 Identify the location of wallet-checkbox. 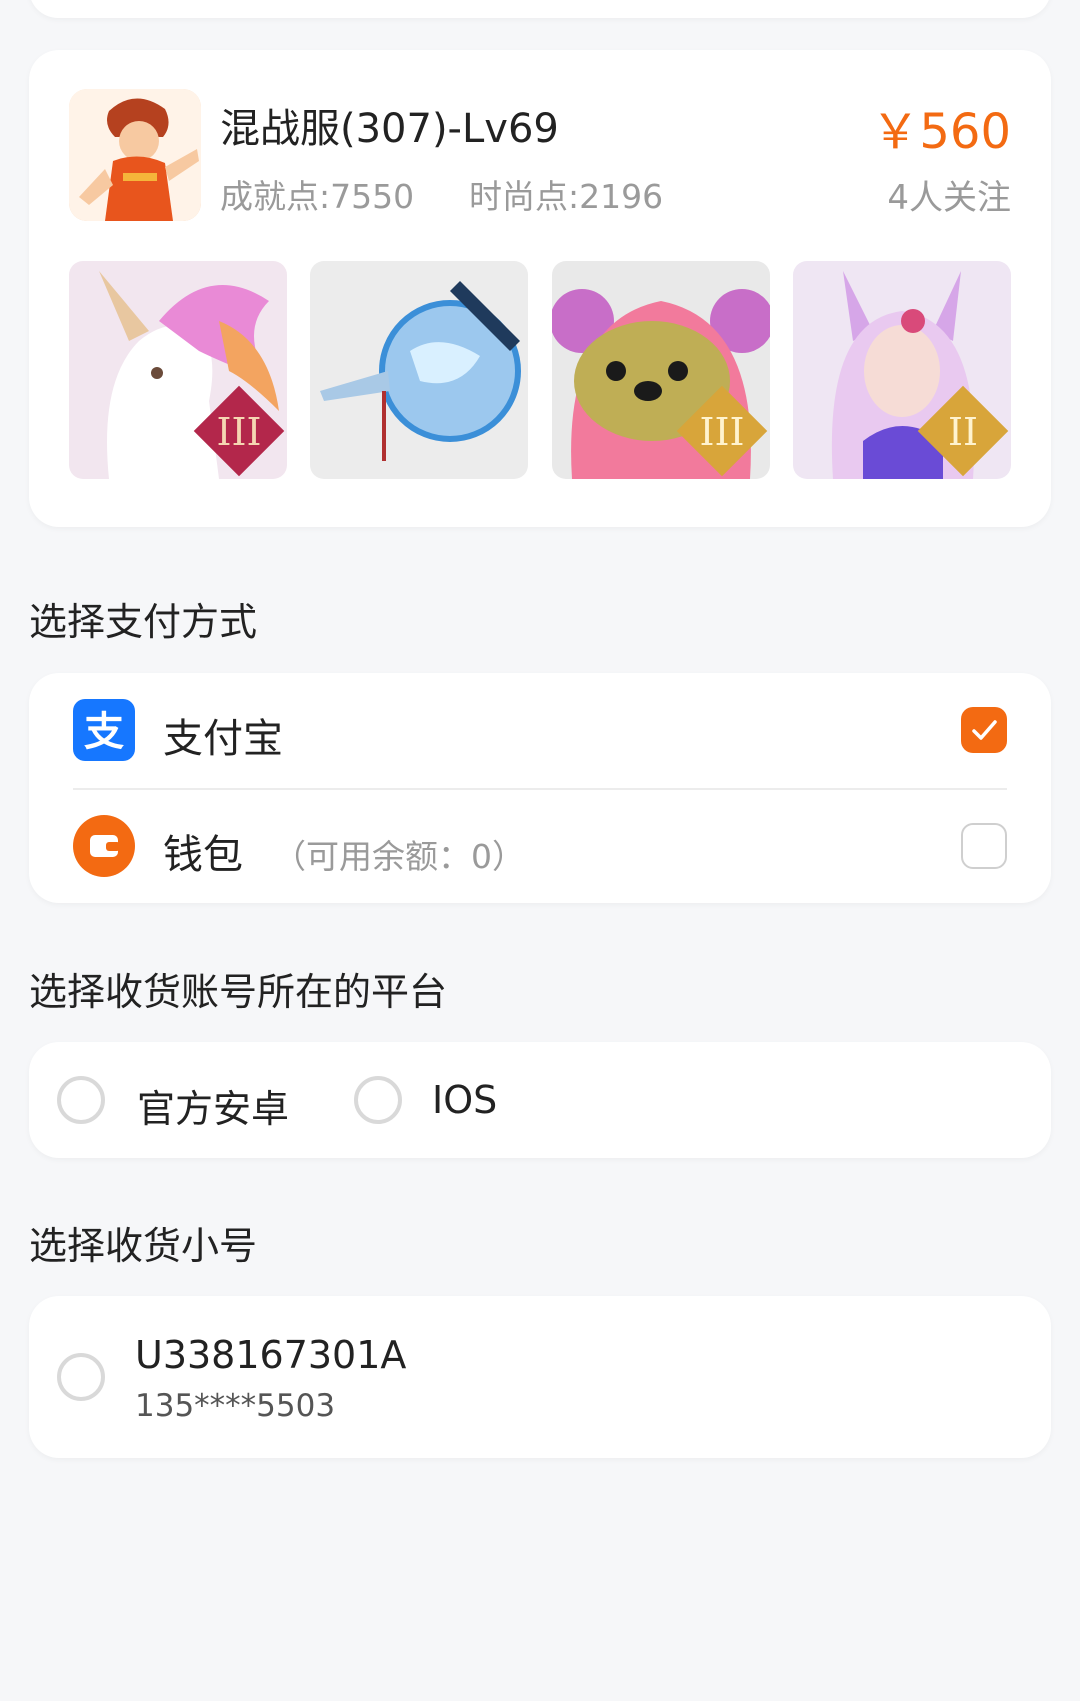
(984, 846).